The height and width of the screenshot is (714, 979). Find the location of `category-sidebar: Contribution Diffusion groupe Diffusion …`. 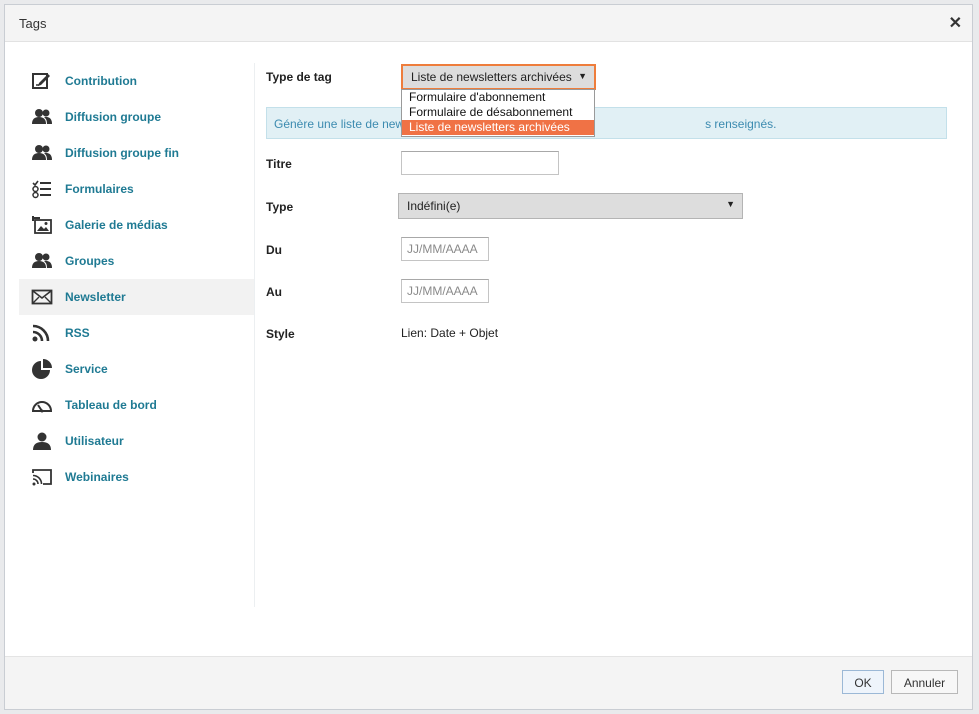

category-sidebar: Contribution Diffusion groupe Diffusion … is located at coordinates (137, 279).